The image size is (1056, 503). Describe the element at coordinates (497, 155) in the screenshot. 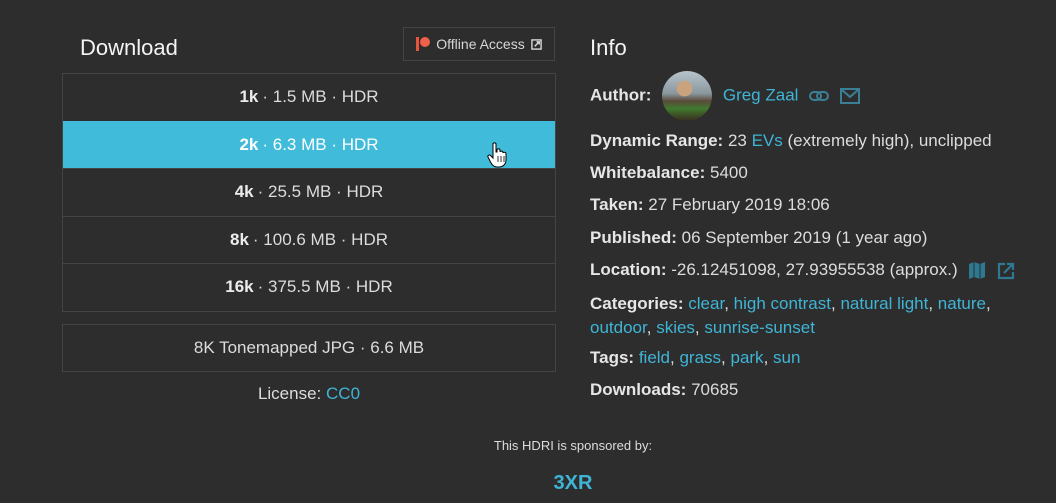

I see `hand-cursor-icon` at that location.